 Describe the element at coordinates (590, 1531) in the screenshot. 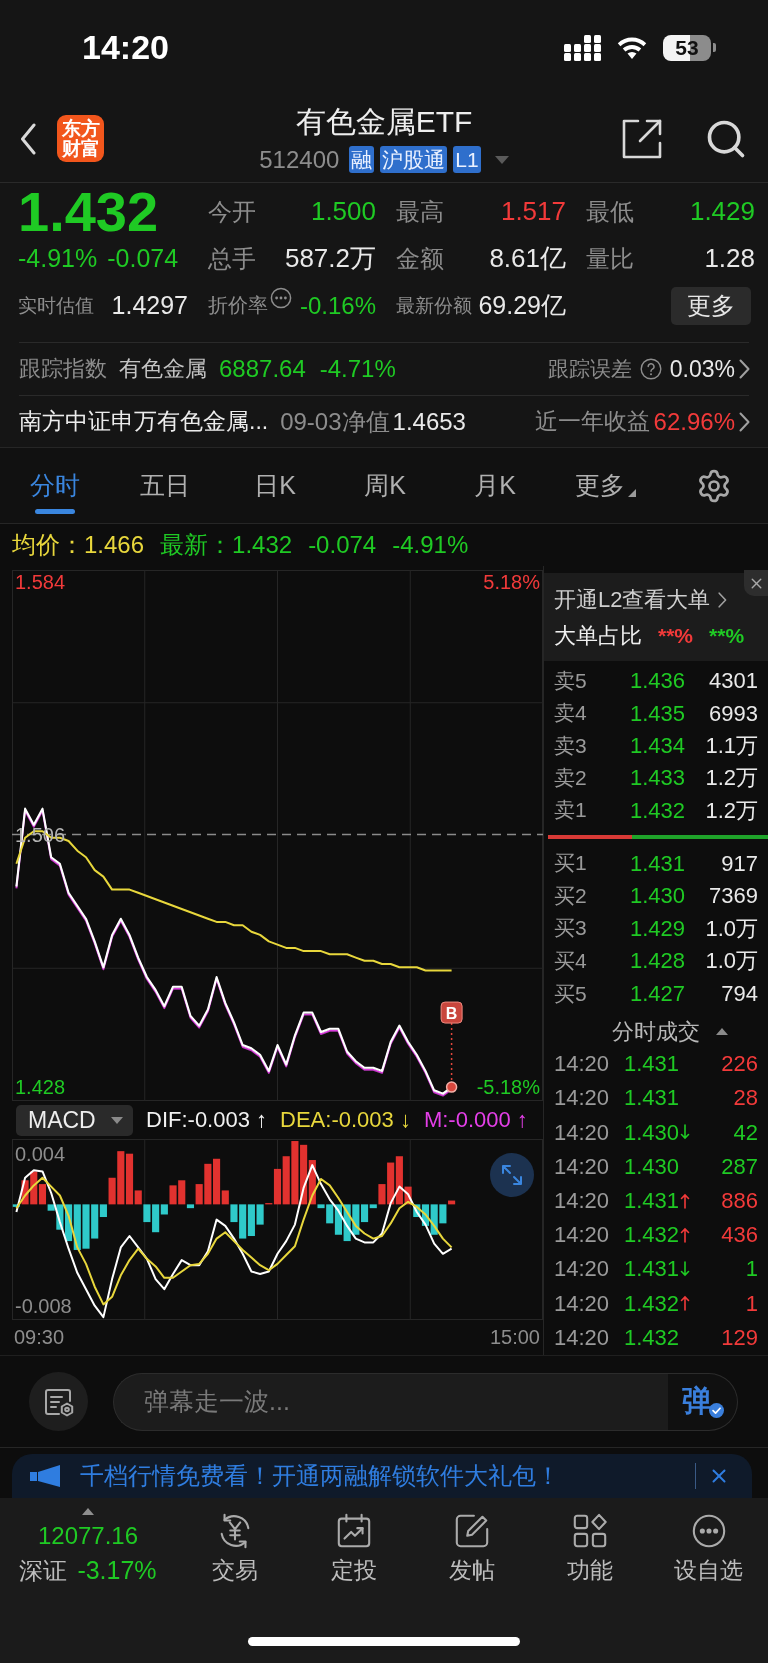

I see `apps-grid-icon` at that location.